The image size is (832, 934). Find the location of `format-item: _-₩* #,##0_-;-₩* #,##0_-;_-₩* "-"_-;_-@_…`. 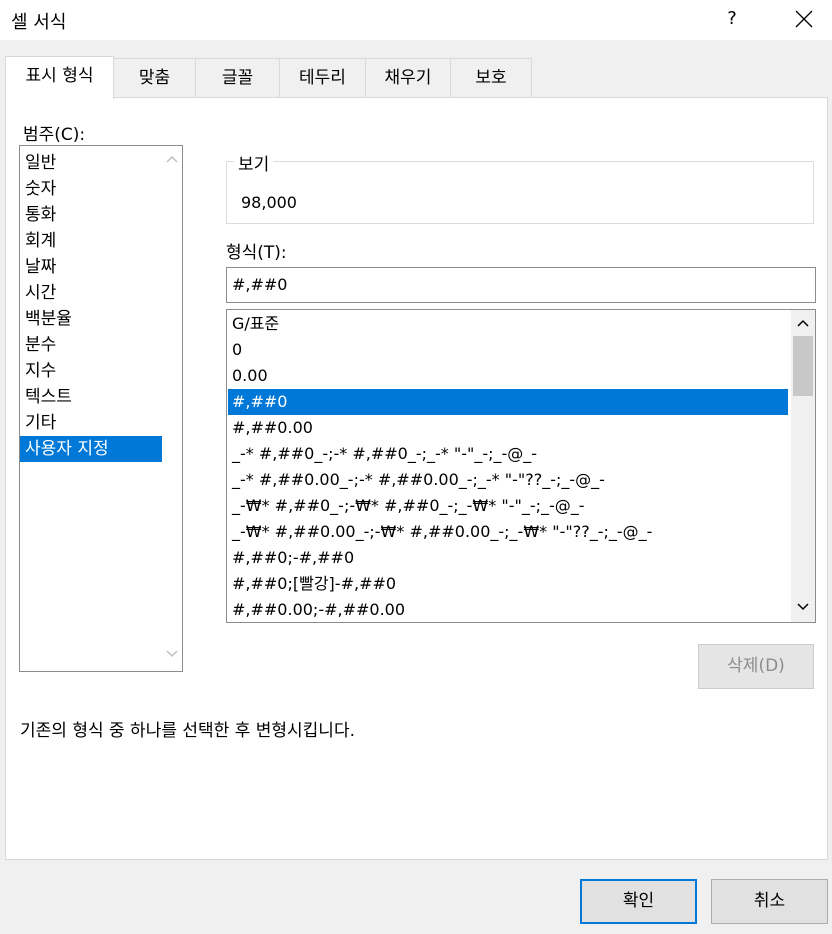

format-item: _-₩* #,##0_-;-₩* #,##0_-;_-₩* "-"_-;_-@_… is located at coordinates (508, 506).